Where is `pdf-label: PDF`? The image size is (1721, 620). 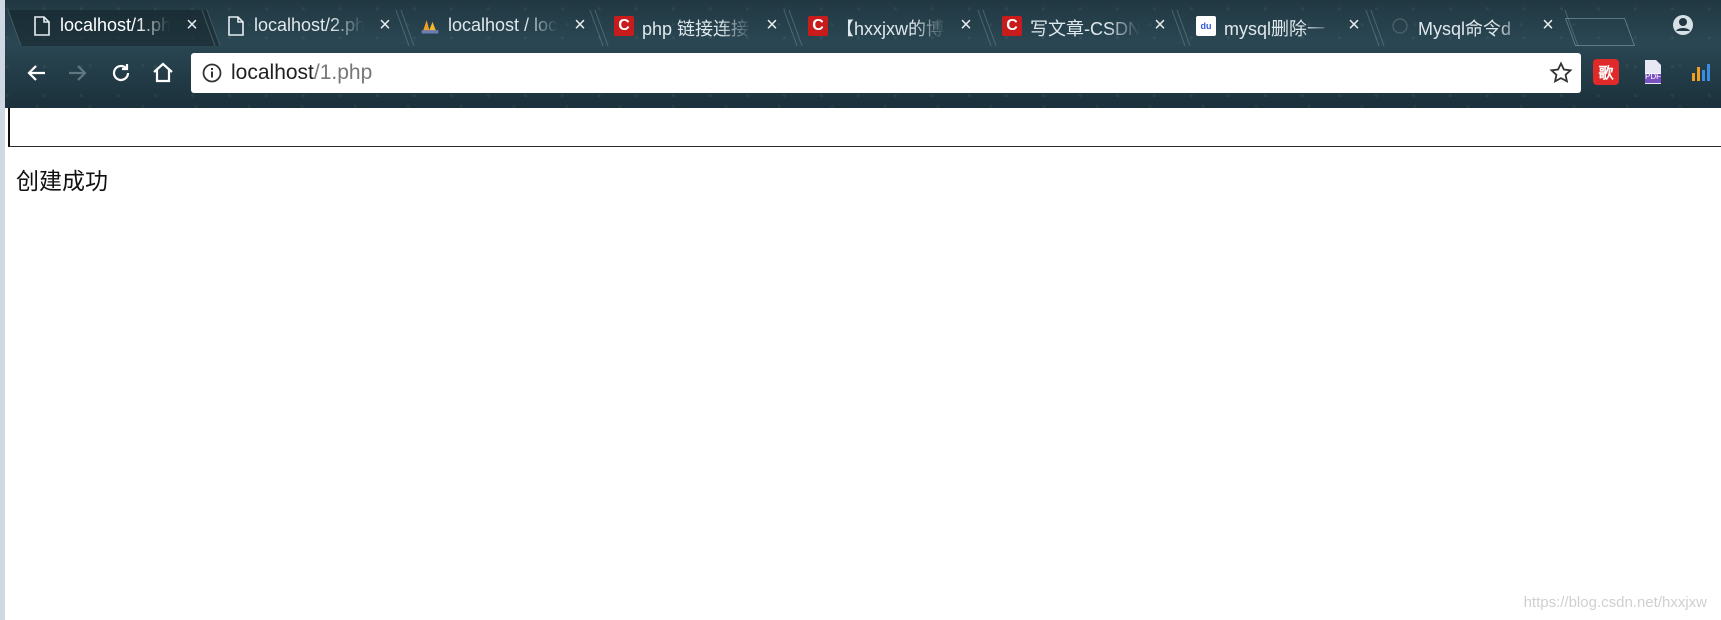 pdf-label: PDF is located at coordinates (1653, 76).